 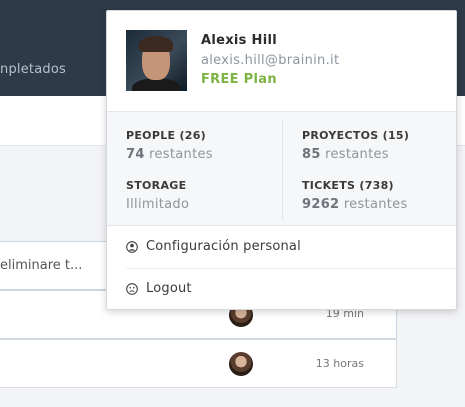 I want to click on avatar, so click(x=241, y=364).